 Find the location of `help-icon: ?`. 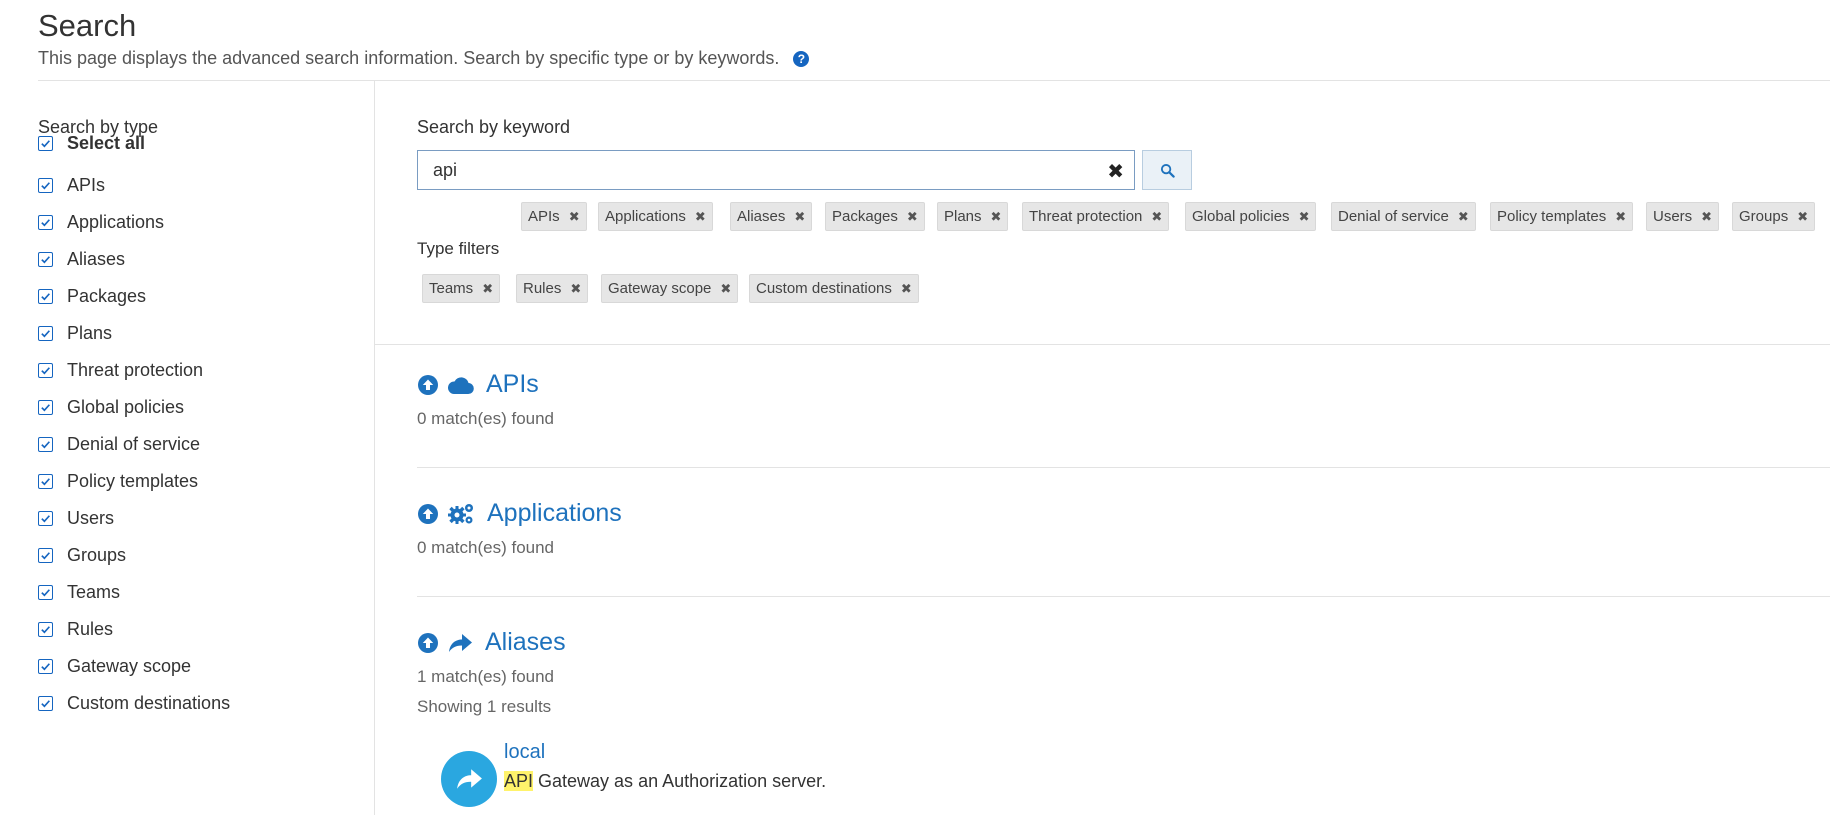

help-icon: ? is located at coordinates (801, 58).